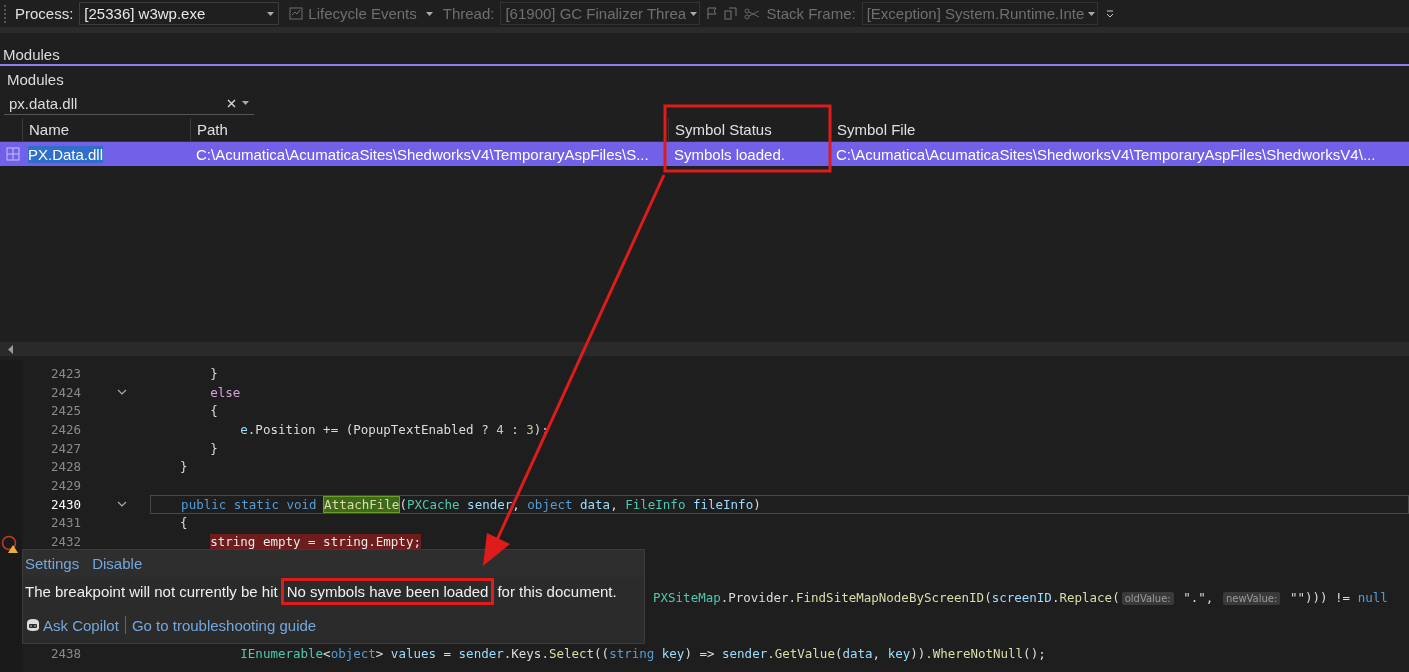 The width and height of the screenshot is (1409, 672). Describe the element at coordinates (704, 349) in the screenshot. I see `horizontal-scrollbar` at that location.